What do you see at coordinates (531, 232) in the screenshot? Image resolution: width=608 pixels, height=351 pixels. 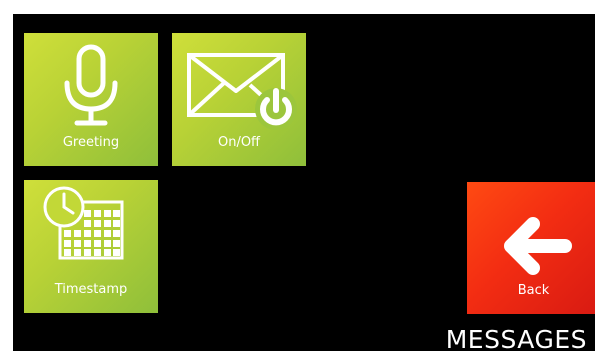 I see `arrow-left-icon` at bounding box center [531, 232].